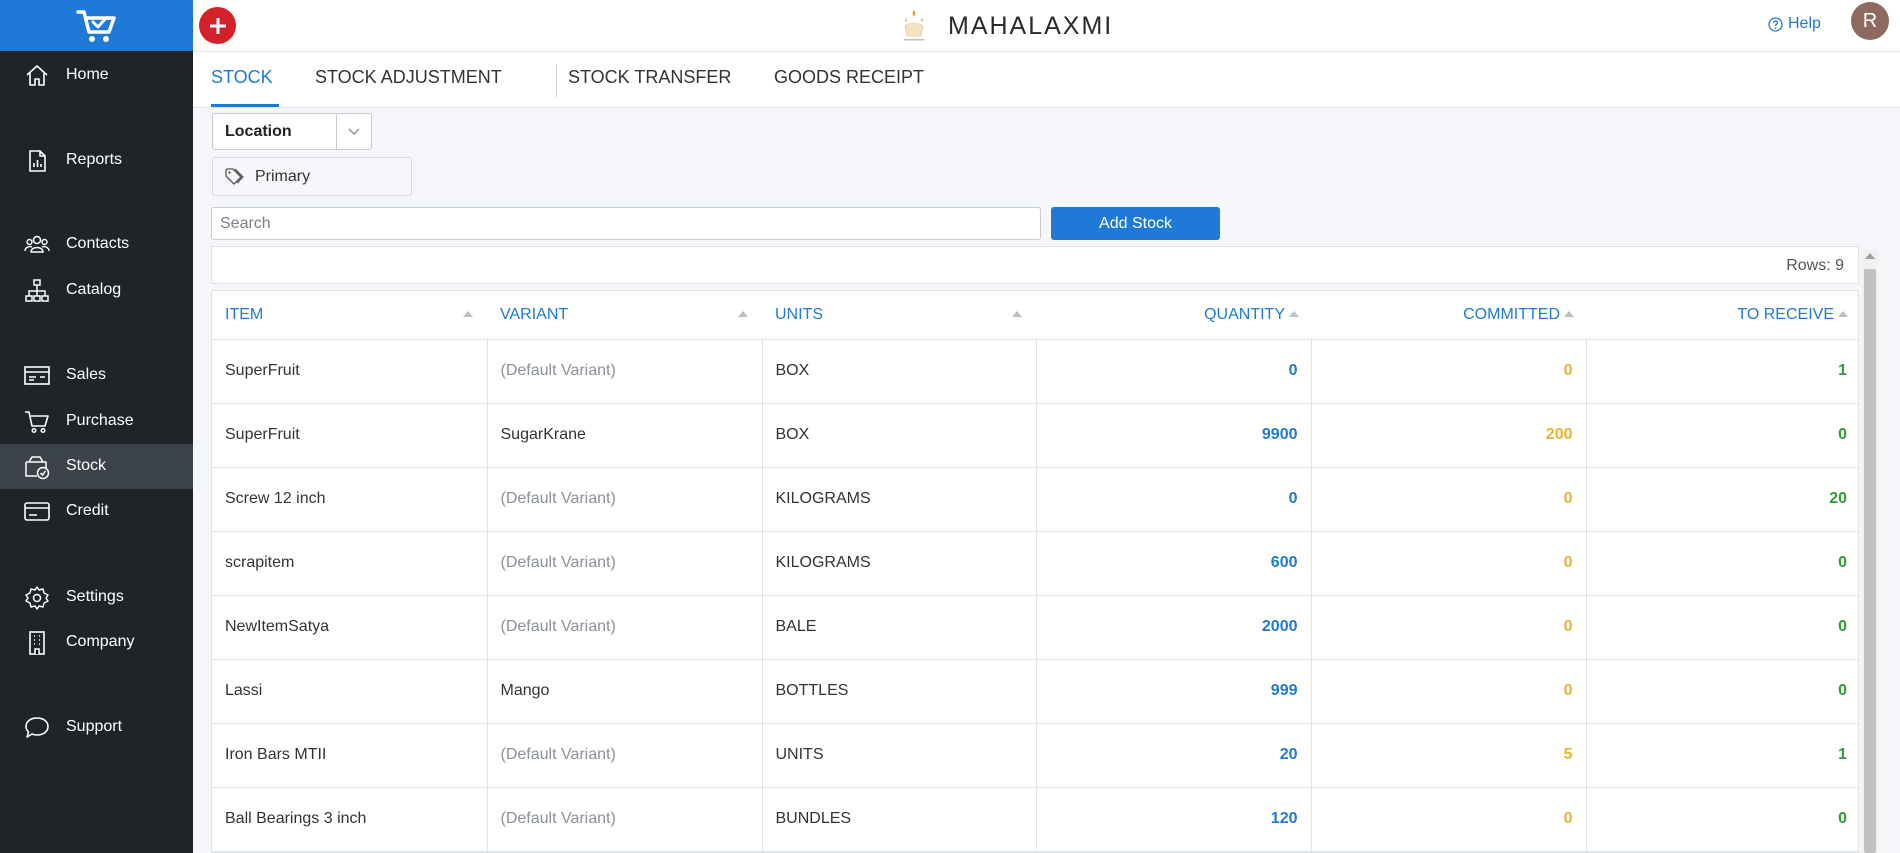  What do you see at coordinates (625, 691) in the screenshot?
I see `cell-variant: Mango` at bounding box center [625, 691].